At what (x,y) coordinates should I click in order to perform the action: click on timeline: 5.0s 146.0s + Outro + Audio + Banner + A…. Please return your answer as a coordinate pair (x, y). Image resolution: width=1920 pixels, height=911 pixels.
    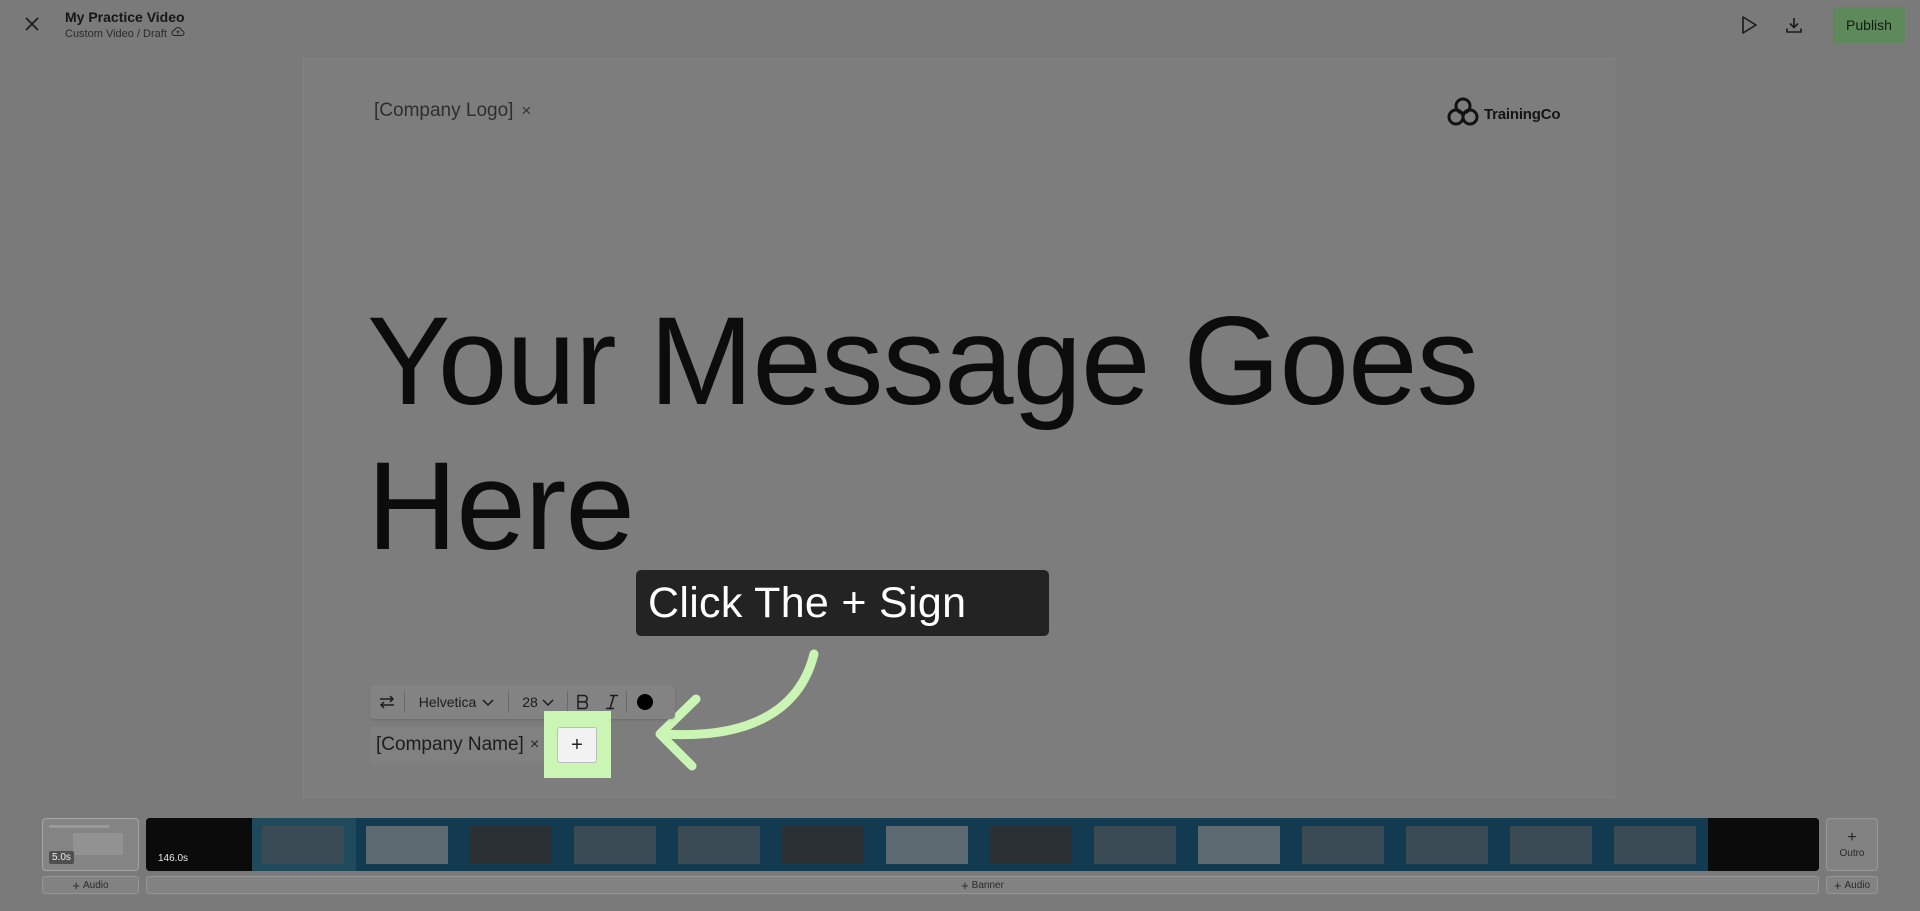
    Looking at the image, I should click on (960, 861).